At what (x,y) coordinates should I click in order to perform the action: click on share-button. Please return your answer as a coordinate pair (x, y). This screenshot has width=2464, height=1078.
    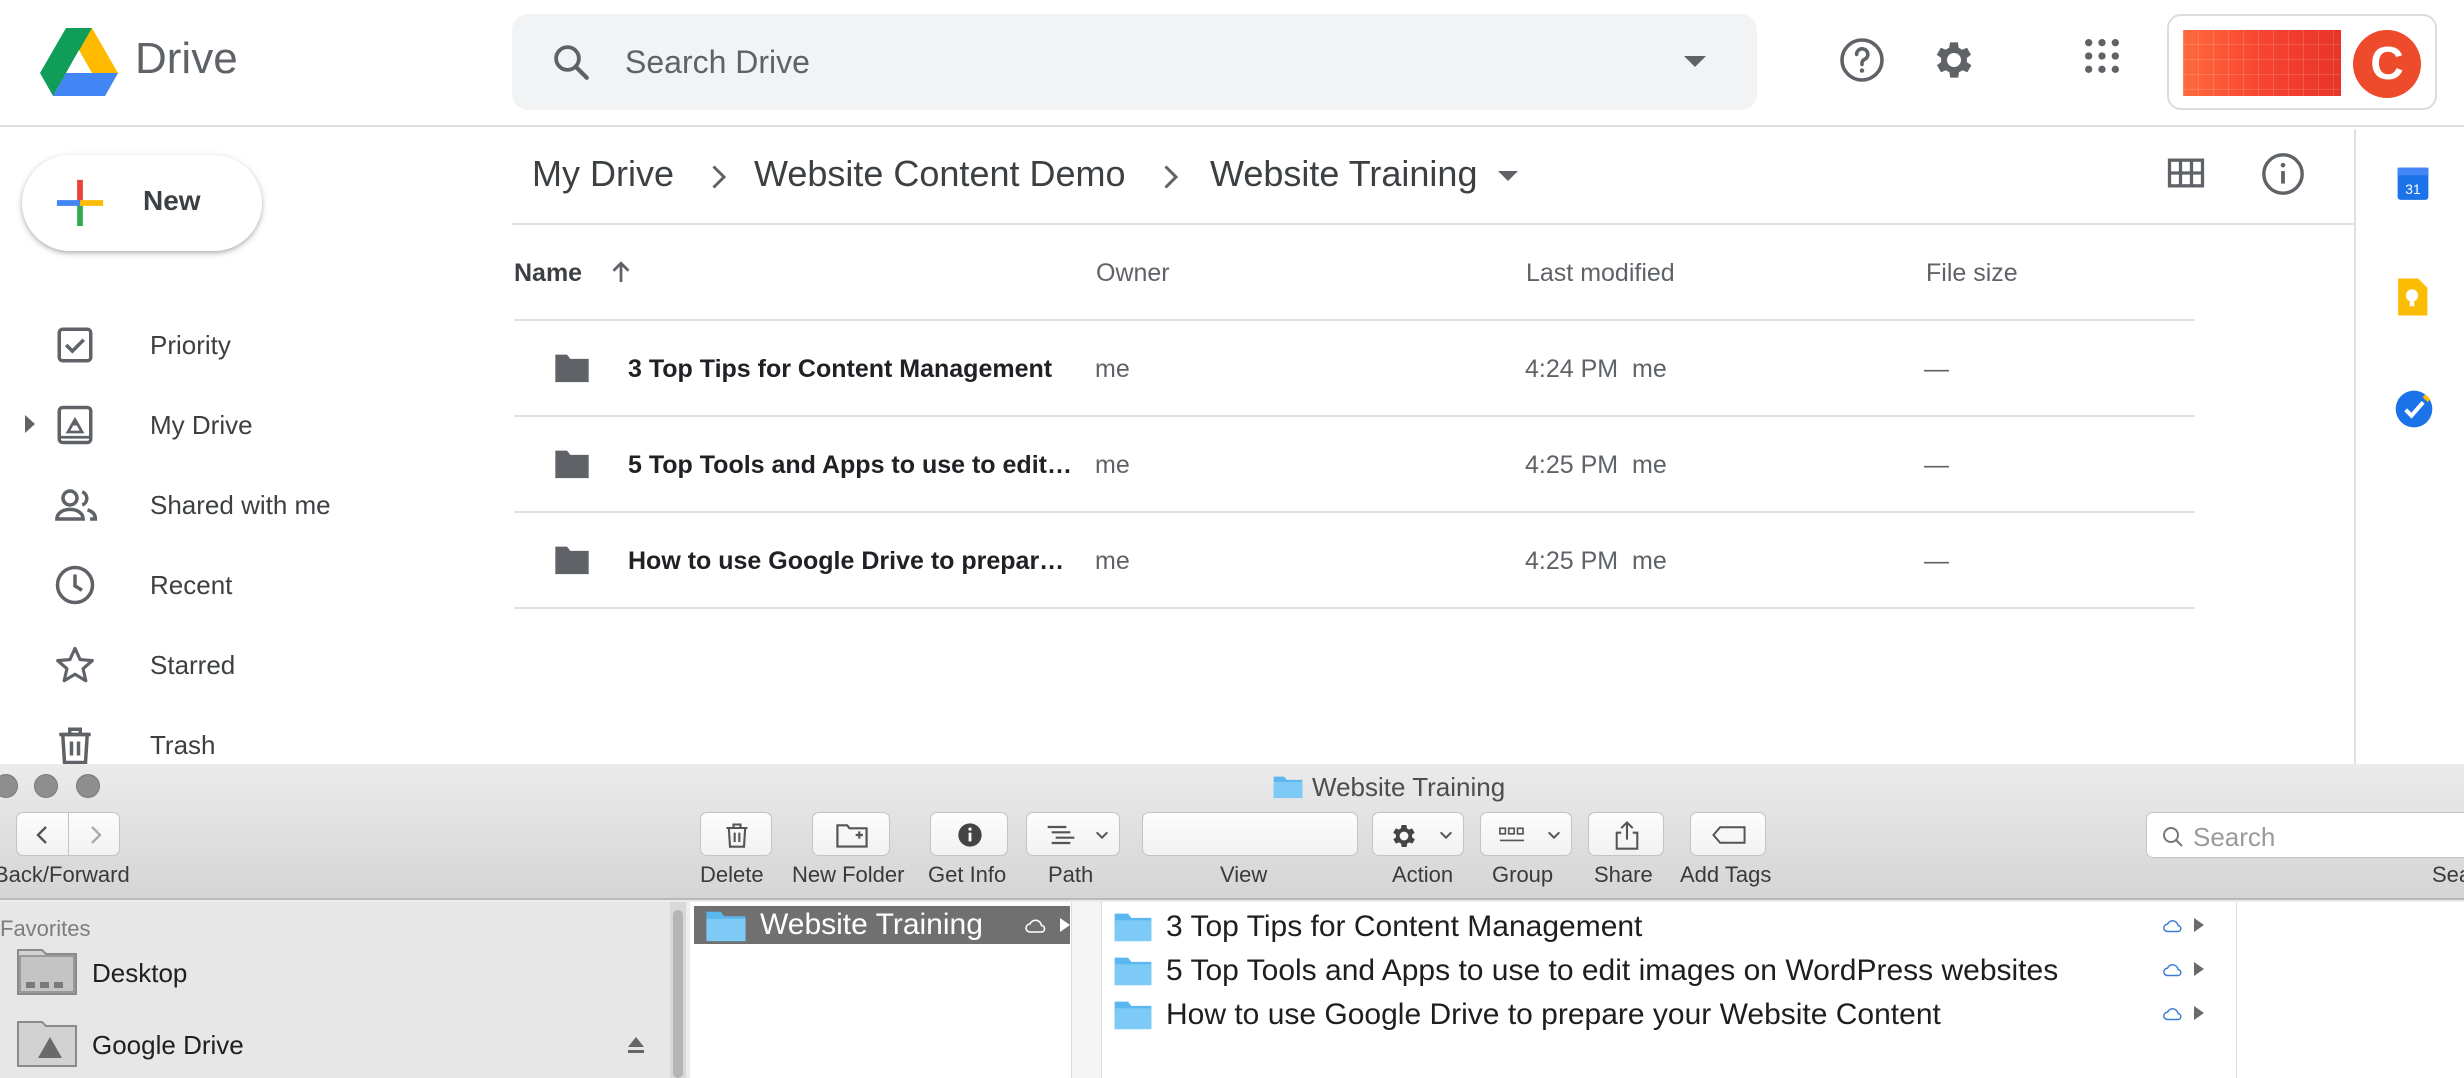
    Looking at the image, I should click on (1626, 834).